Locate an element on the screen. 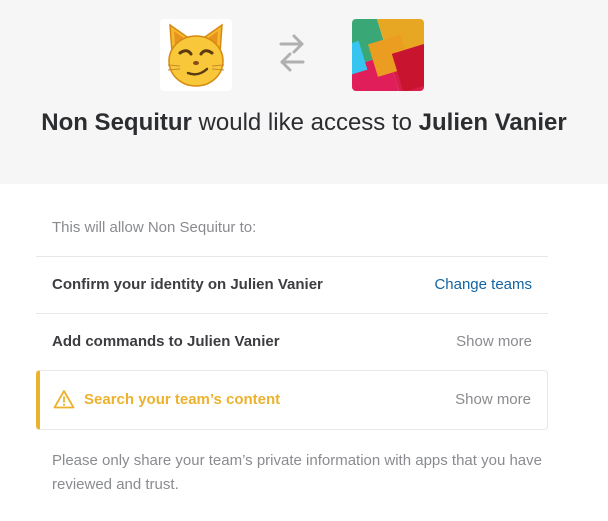  warning-icon is located at coordinates (64, 399).